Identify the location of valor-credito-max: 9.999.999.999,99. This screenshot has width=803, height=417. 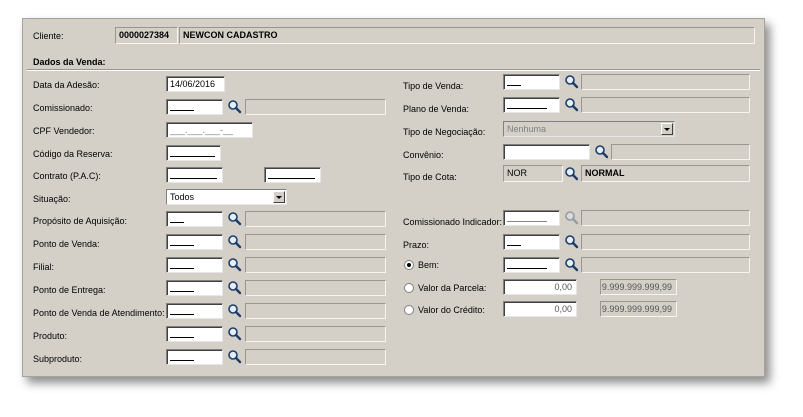
(638, 309).